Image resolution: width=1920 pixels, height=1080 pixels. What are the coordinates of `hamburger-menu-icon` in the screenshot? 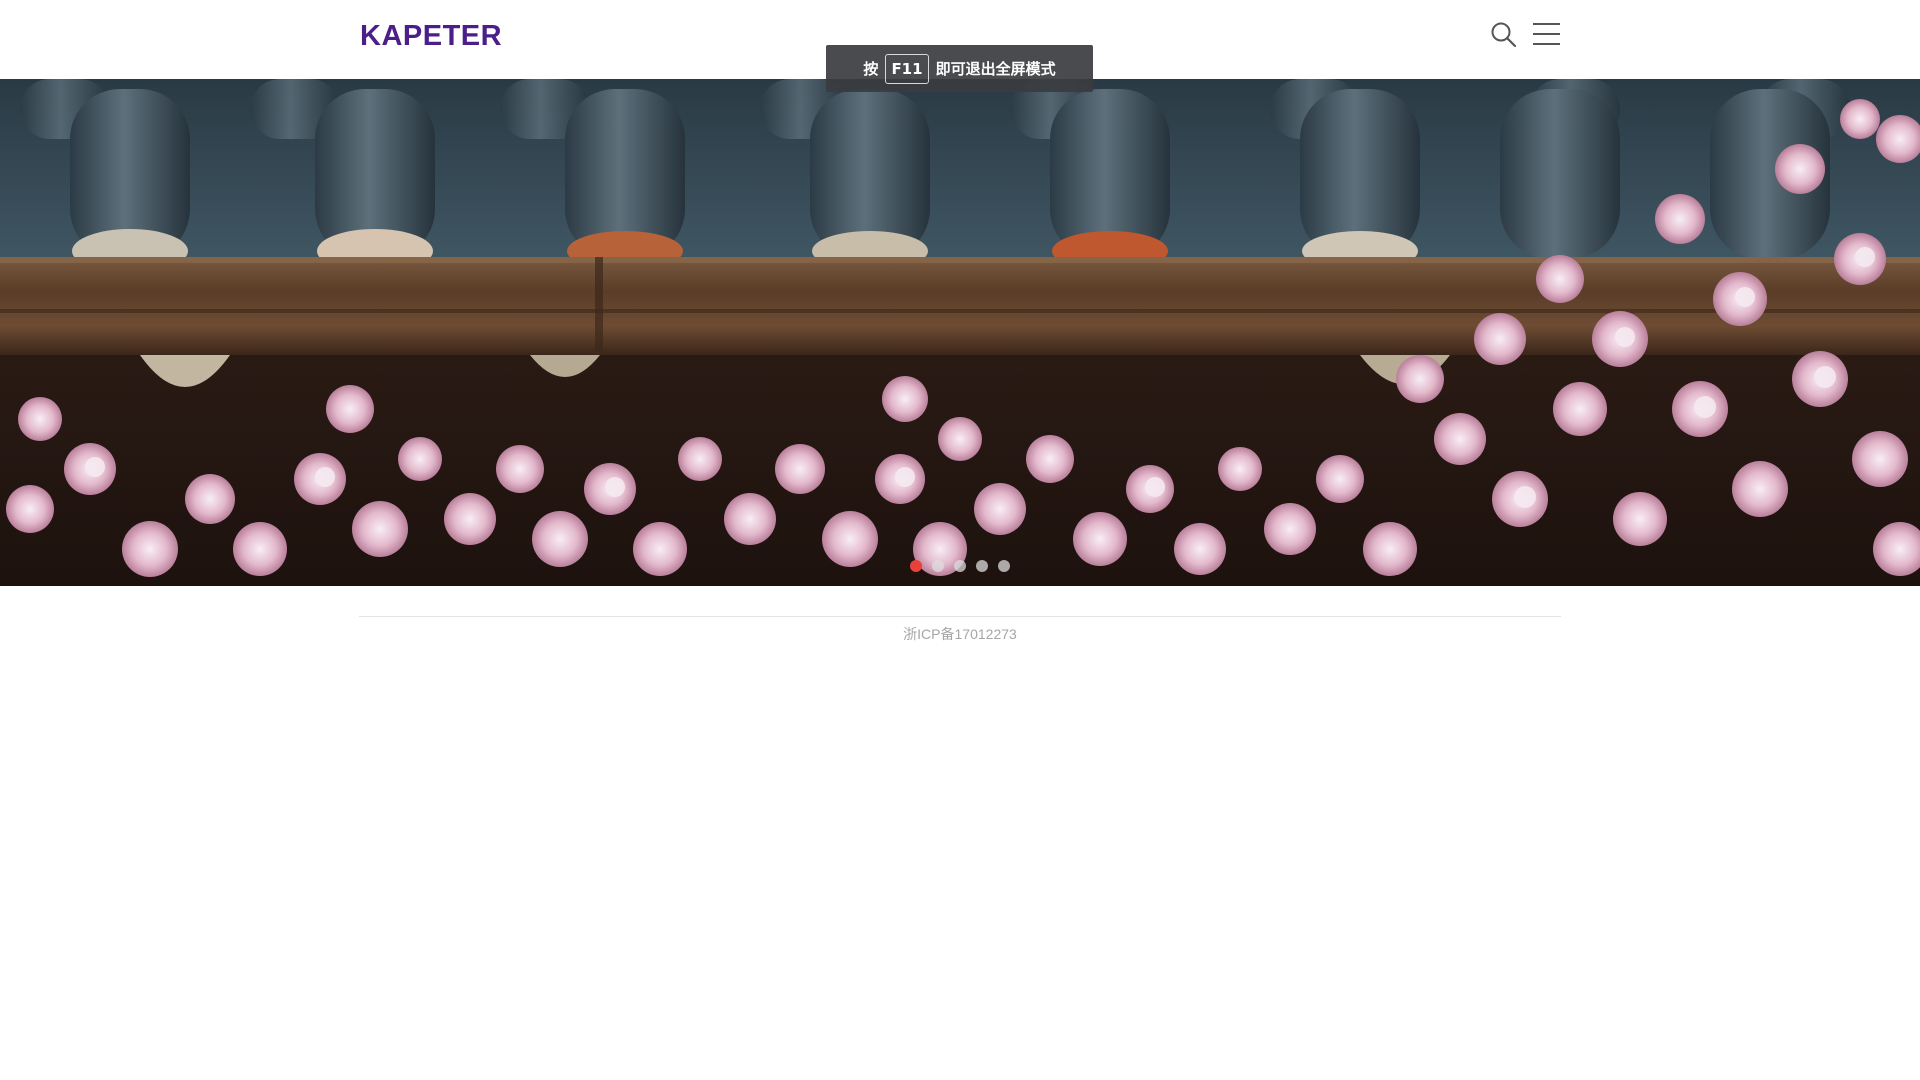 It's located at (1546, 34).